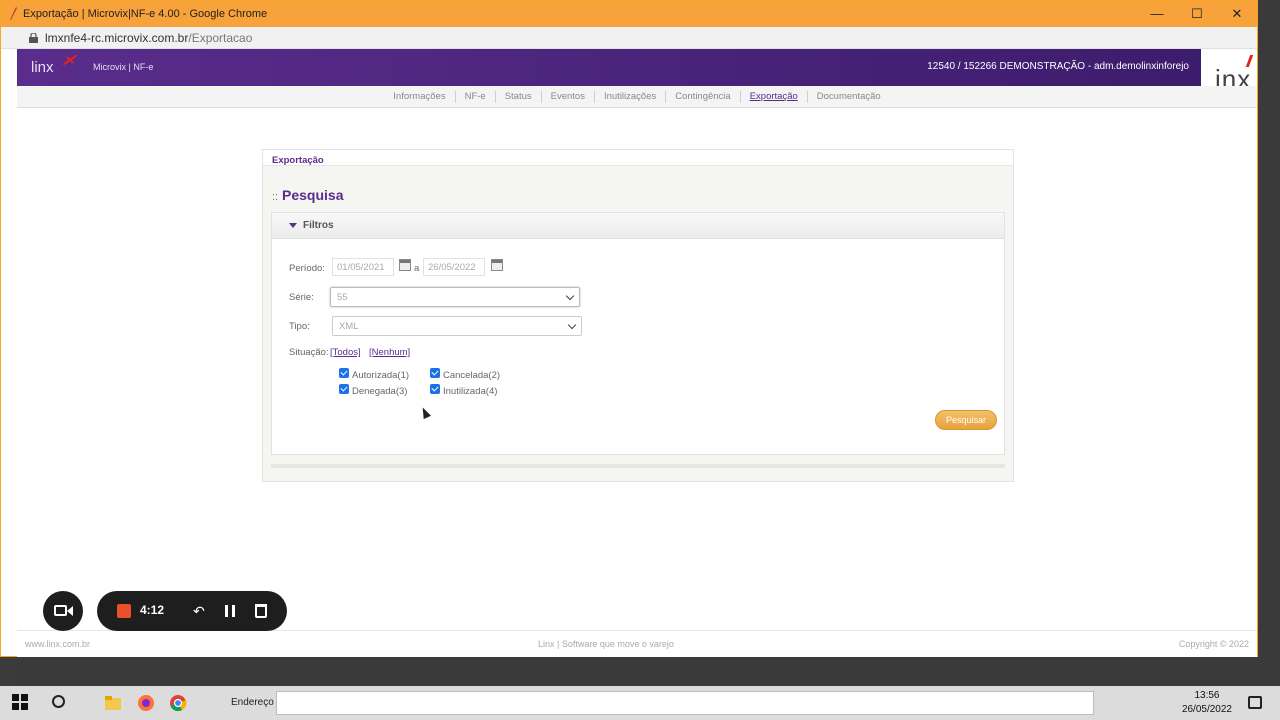 The image size is (1280, 720). What do you see at coordinates (1207, 703) in the screenshot?
I see `clock: 13:56 26/05/2022` at bounding box center [1207, 703].